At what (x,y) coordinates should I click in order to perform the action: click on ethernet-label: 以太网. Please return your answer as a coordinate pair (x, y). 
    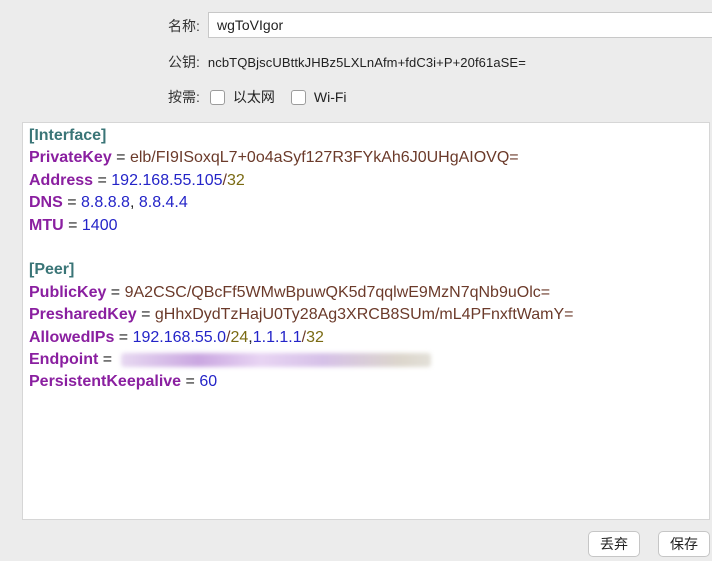
    Looking at the image, I should click on (253, 97).